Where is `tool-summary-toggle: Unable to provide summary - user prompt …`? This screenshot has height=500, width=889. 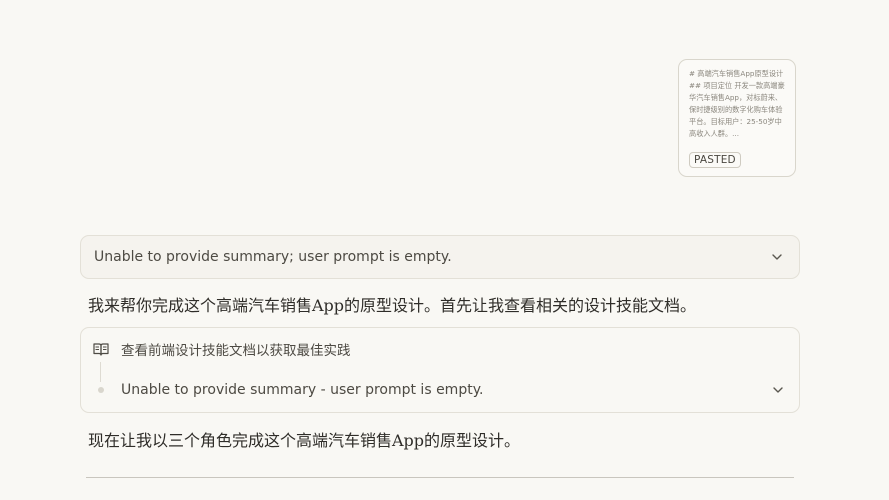 tool-summary-toggle: Unable to provide summary - user prompt … is located at coordinates (440, 390).